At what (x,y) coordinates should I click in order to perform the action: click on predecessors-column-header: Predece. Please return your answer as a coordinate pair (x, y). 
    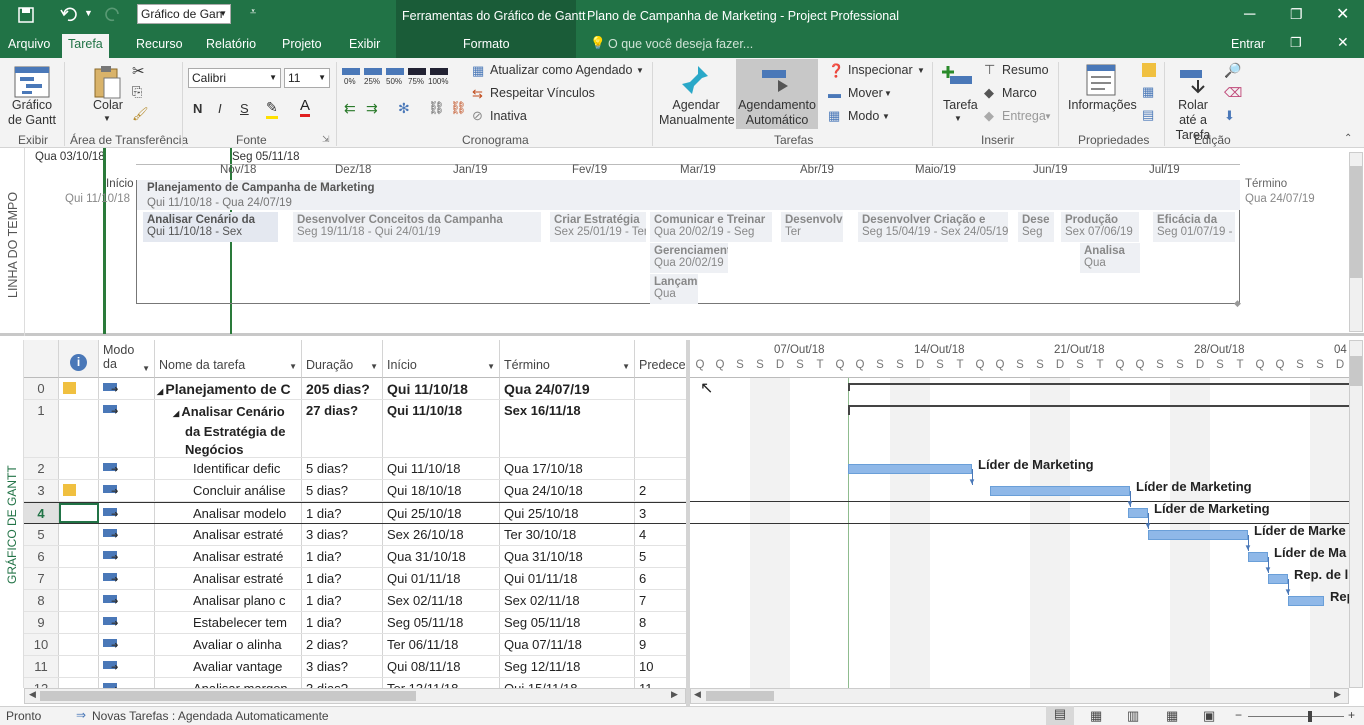
    Looking at the image, I should click on (660, 359).